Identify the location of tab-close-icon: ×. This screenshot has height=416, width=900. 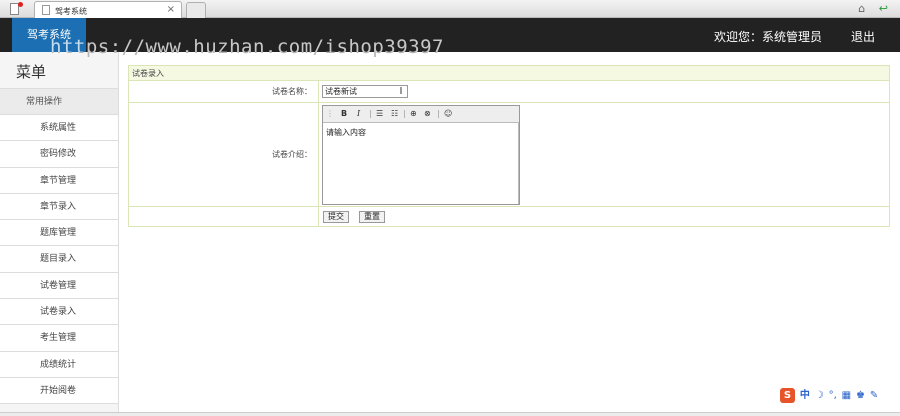
(171, 9).